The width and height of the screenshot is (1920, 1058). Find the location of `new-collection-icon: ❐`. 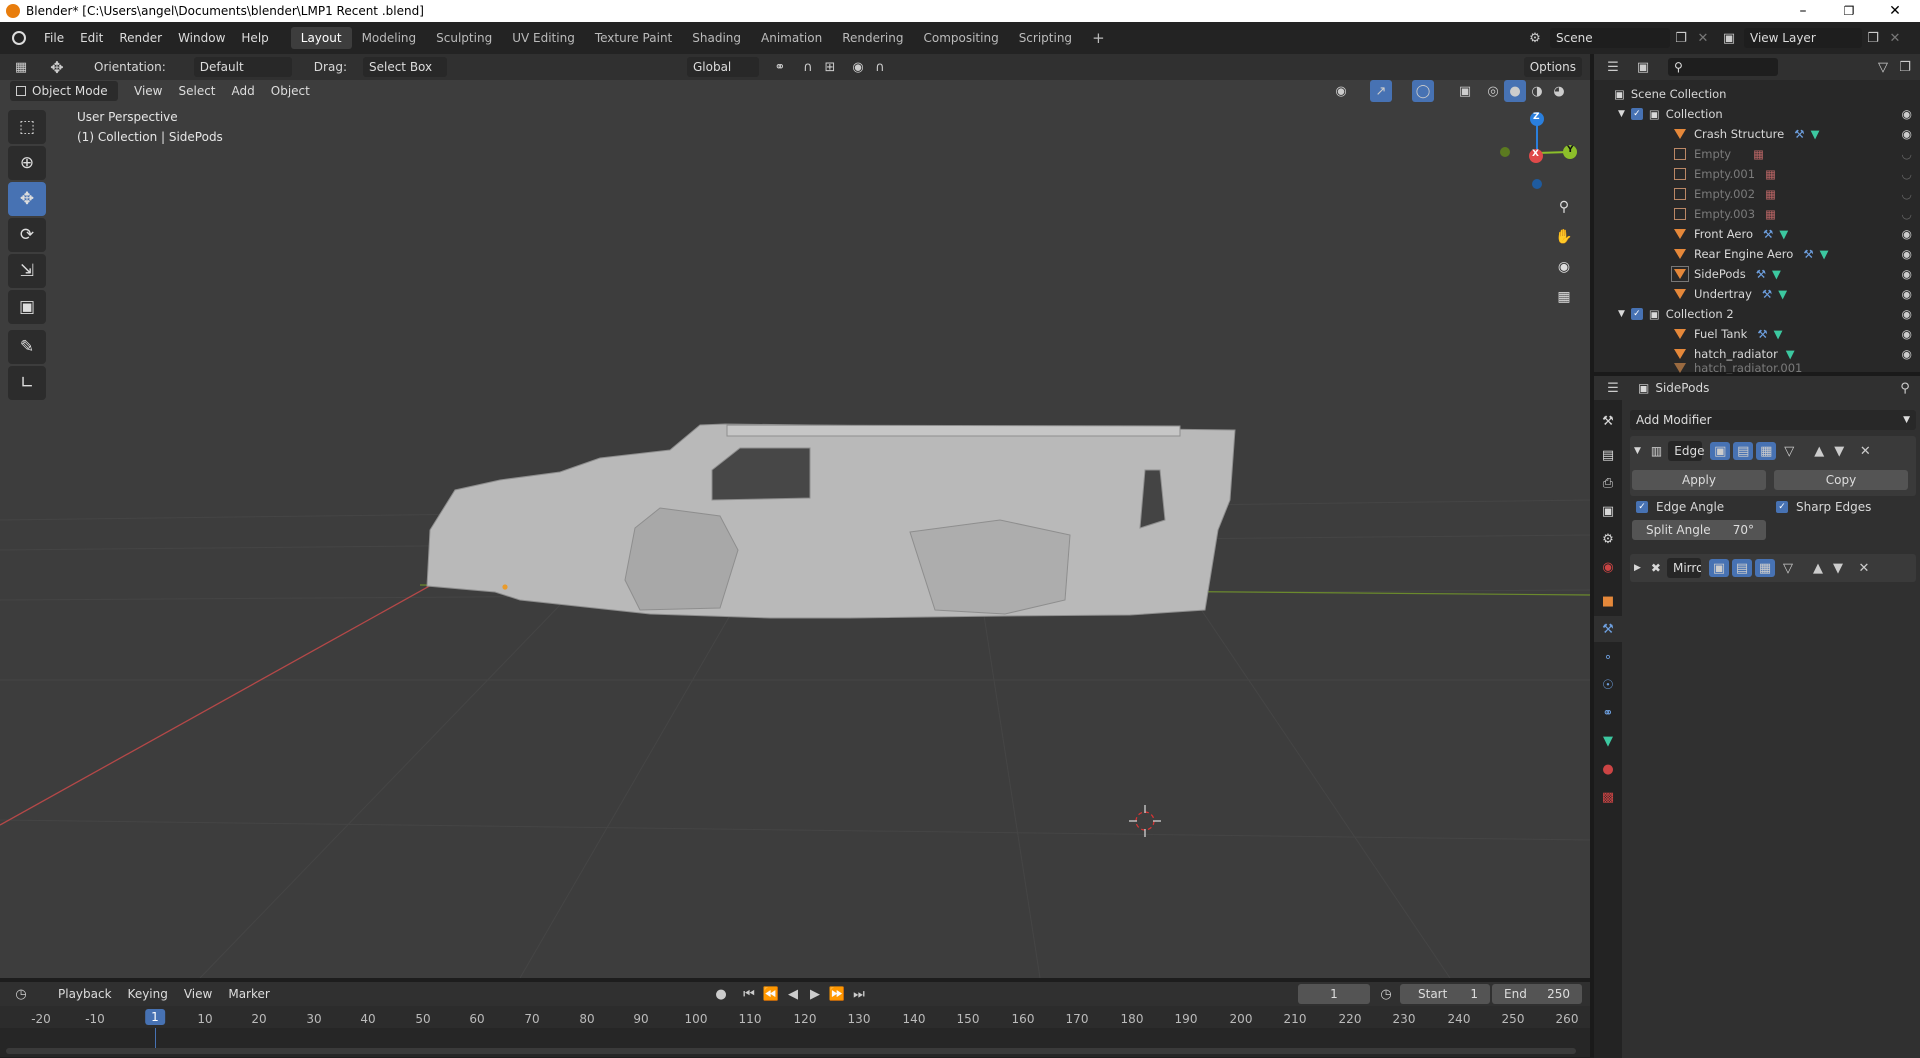

new-collection-icon: ❐ is located at coordinates (1905, 67).